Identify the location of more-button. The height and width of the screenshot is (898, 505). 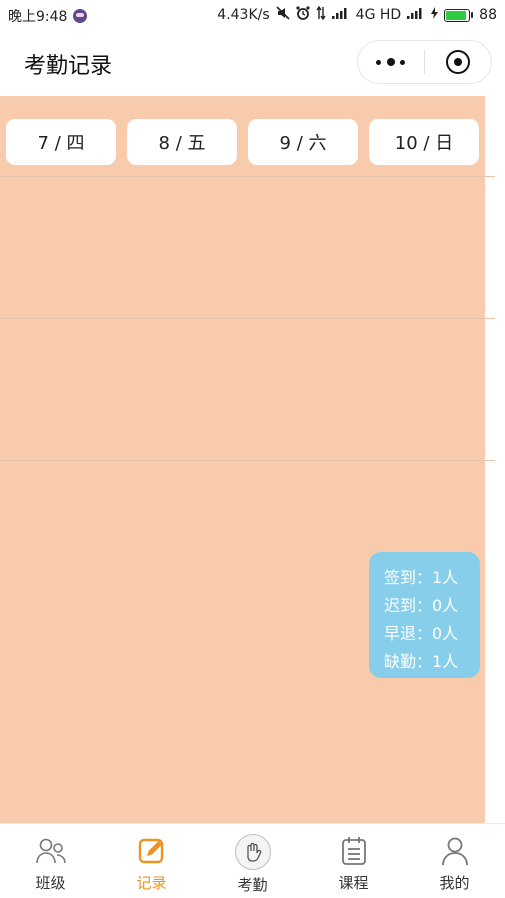
(391, 62).